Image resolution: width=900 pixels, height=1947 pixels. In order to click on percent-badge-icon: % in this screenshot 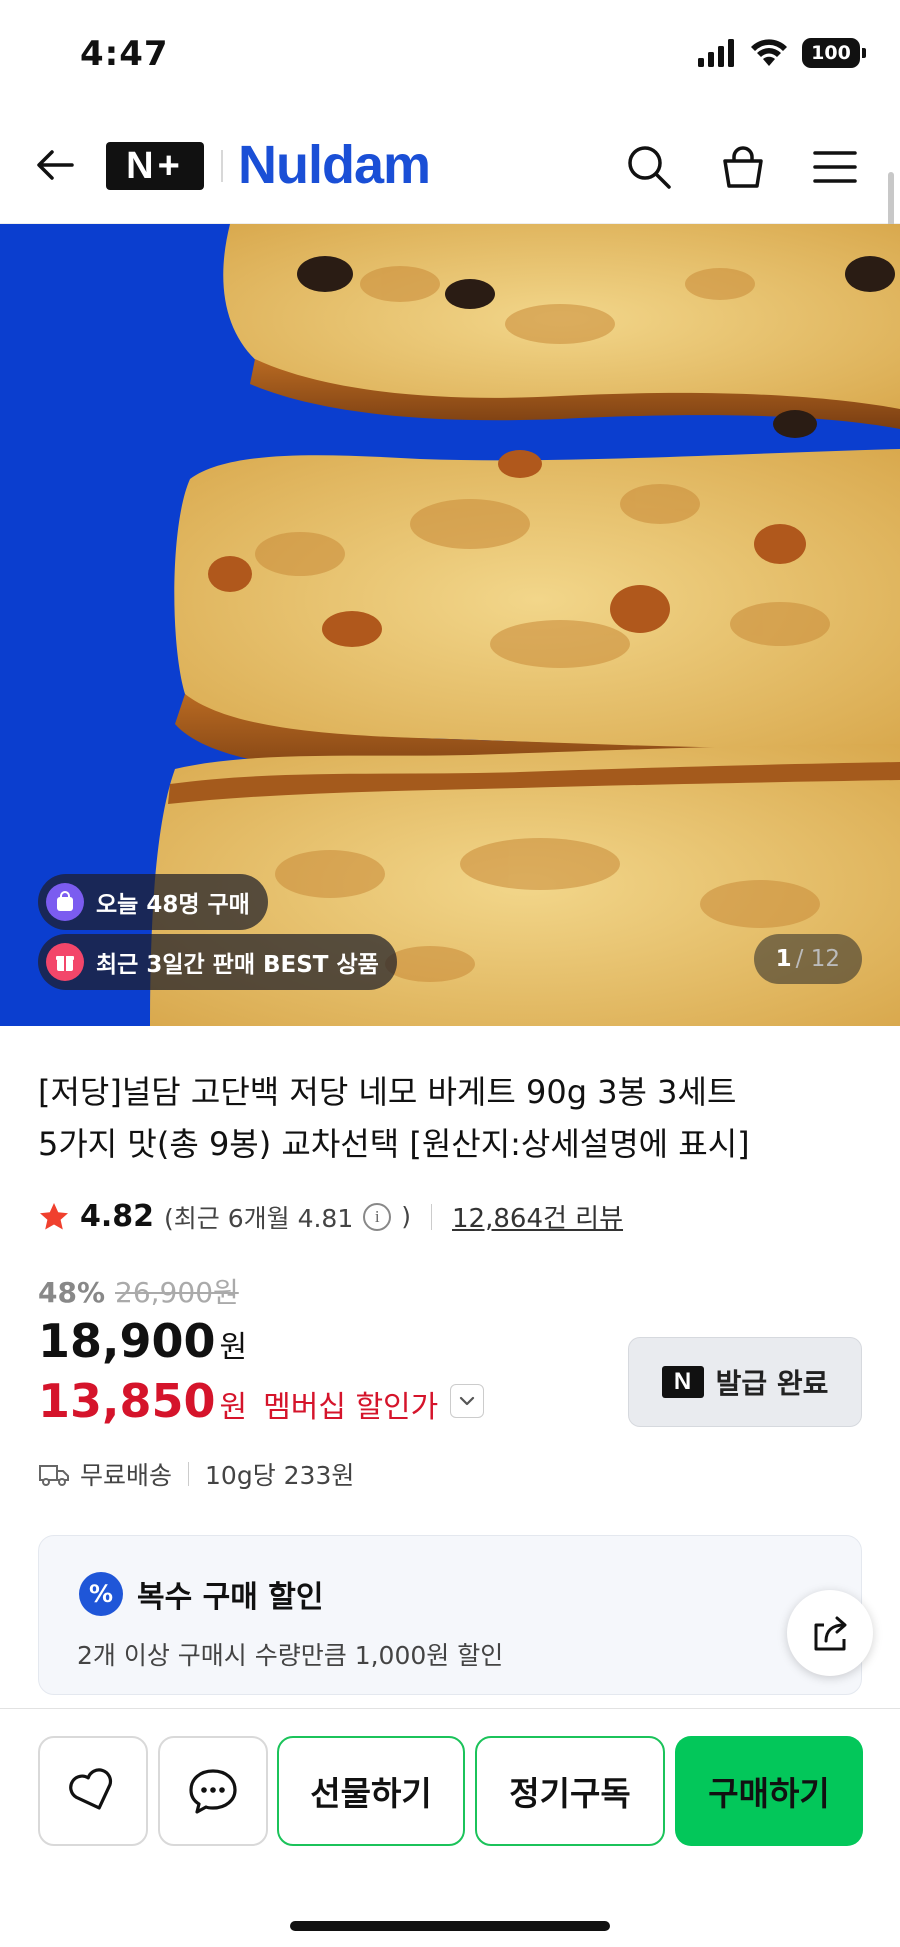, I will do `click(101, 1594)`.